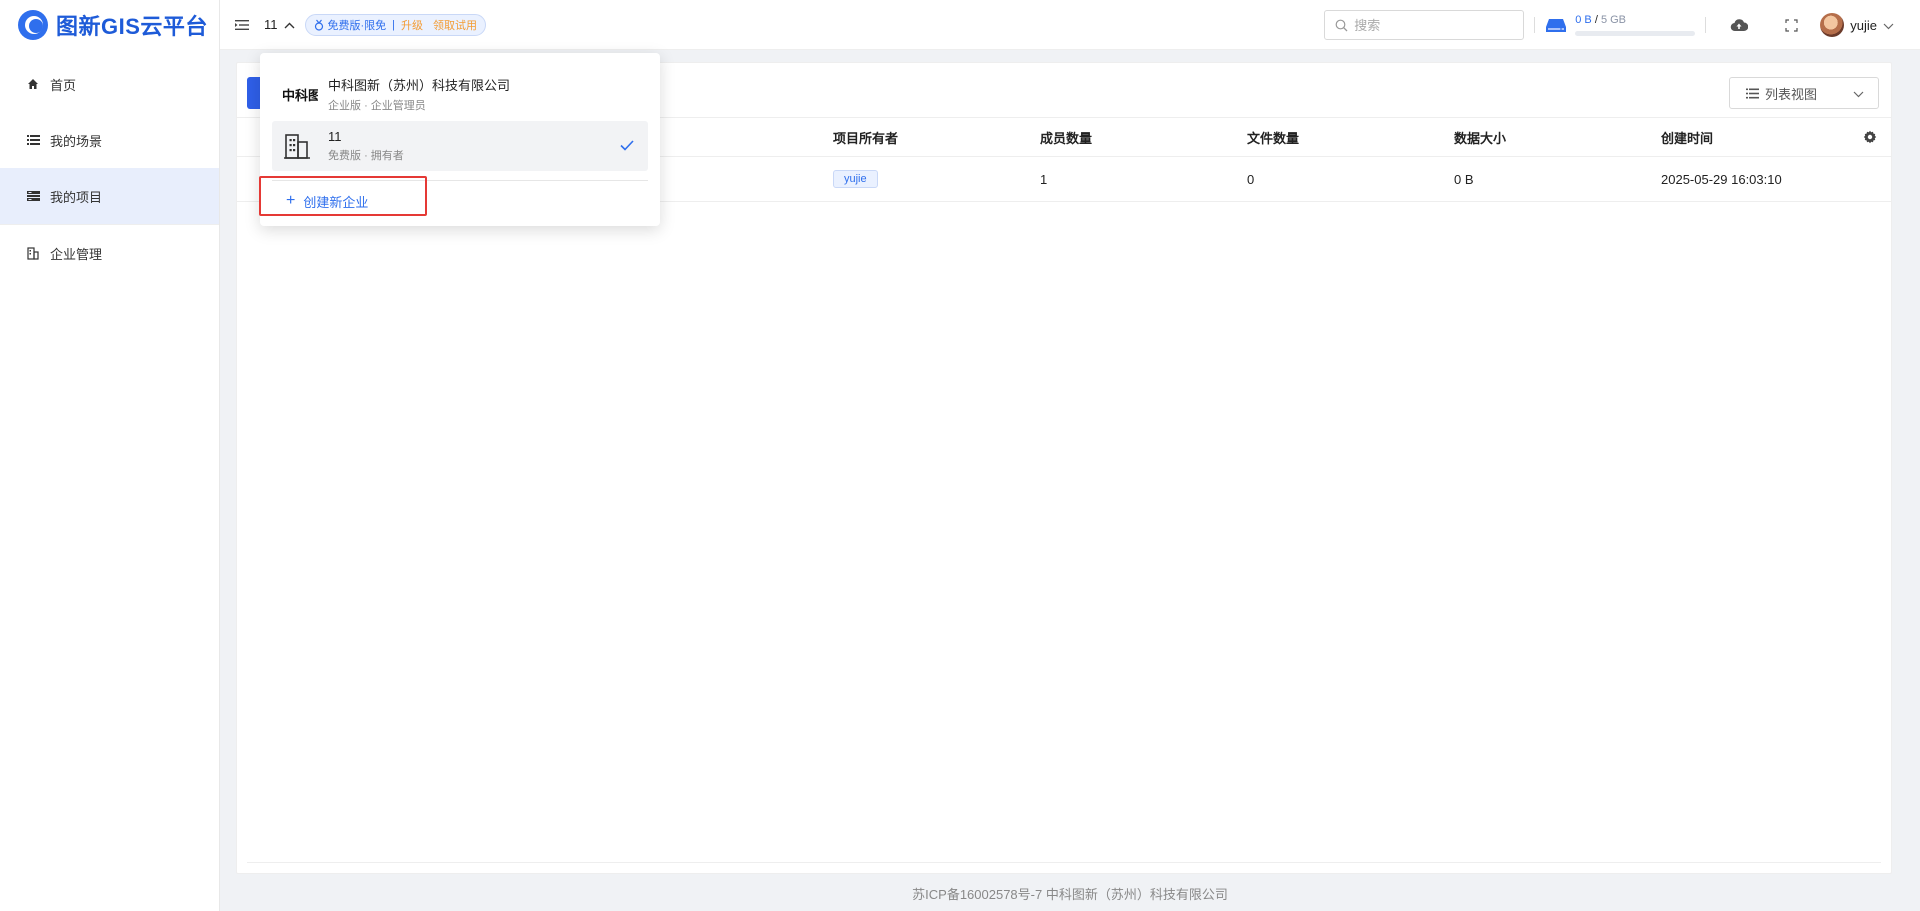  I want to click on column-header-members: 成员数量, so click(1066, 137).